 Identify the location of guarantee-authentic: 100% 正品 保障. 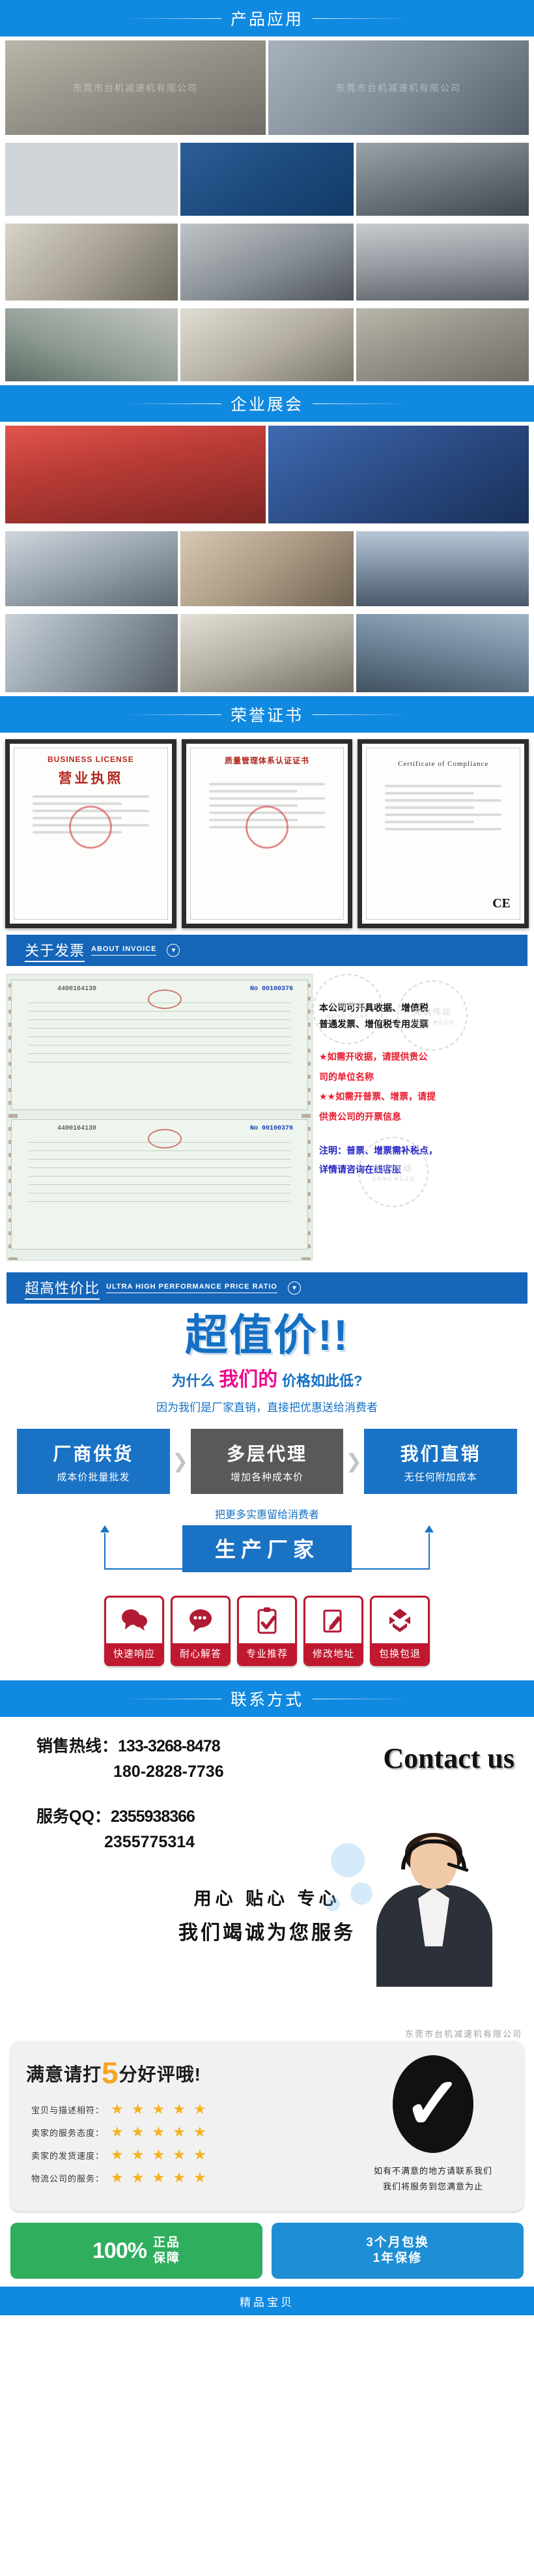
(136, 2251).